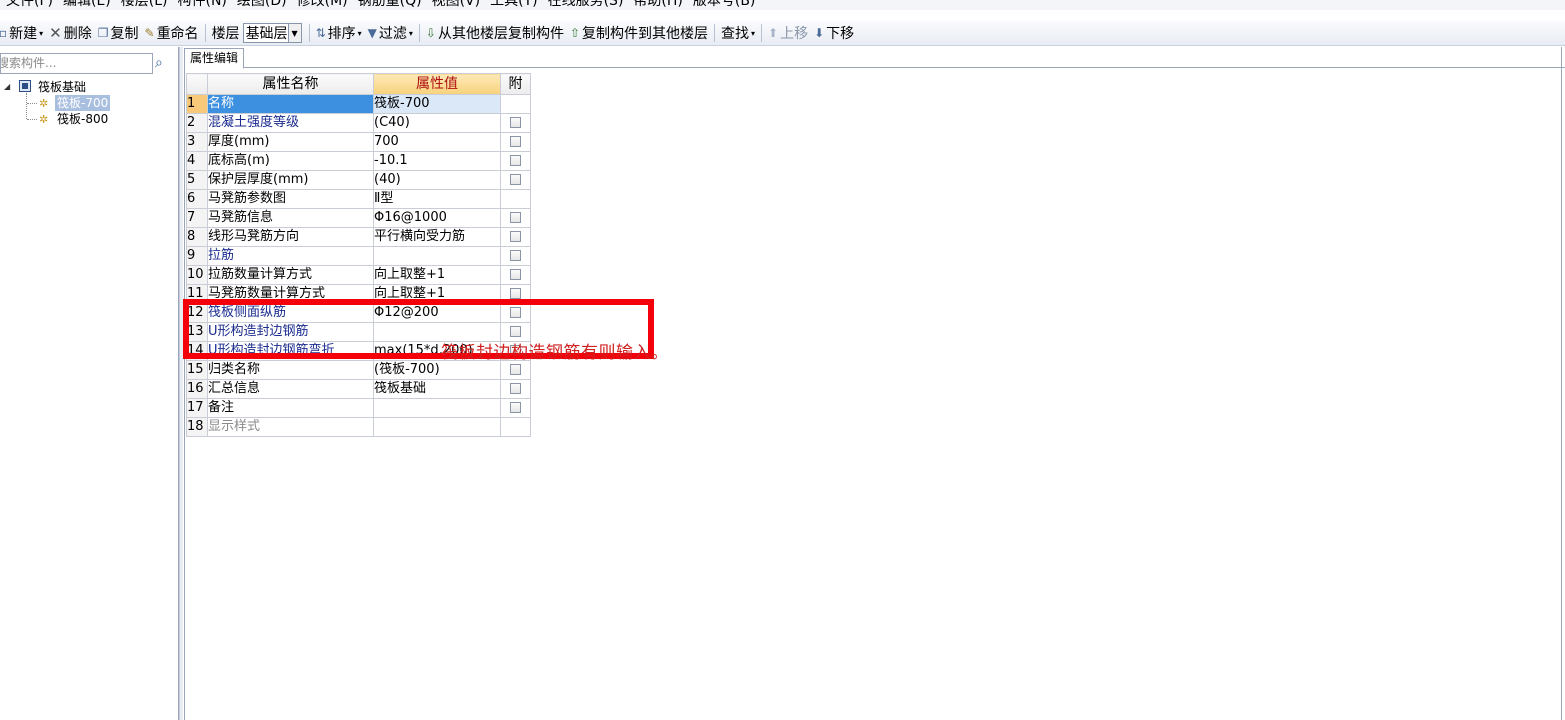 This screenshot has width=1565, height=720. What do you see at coordinates (290, 370) in the screenshot?
I see `property-name: 归类名称` at bounding box center [290, 370].